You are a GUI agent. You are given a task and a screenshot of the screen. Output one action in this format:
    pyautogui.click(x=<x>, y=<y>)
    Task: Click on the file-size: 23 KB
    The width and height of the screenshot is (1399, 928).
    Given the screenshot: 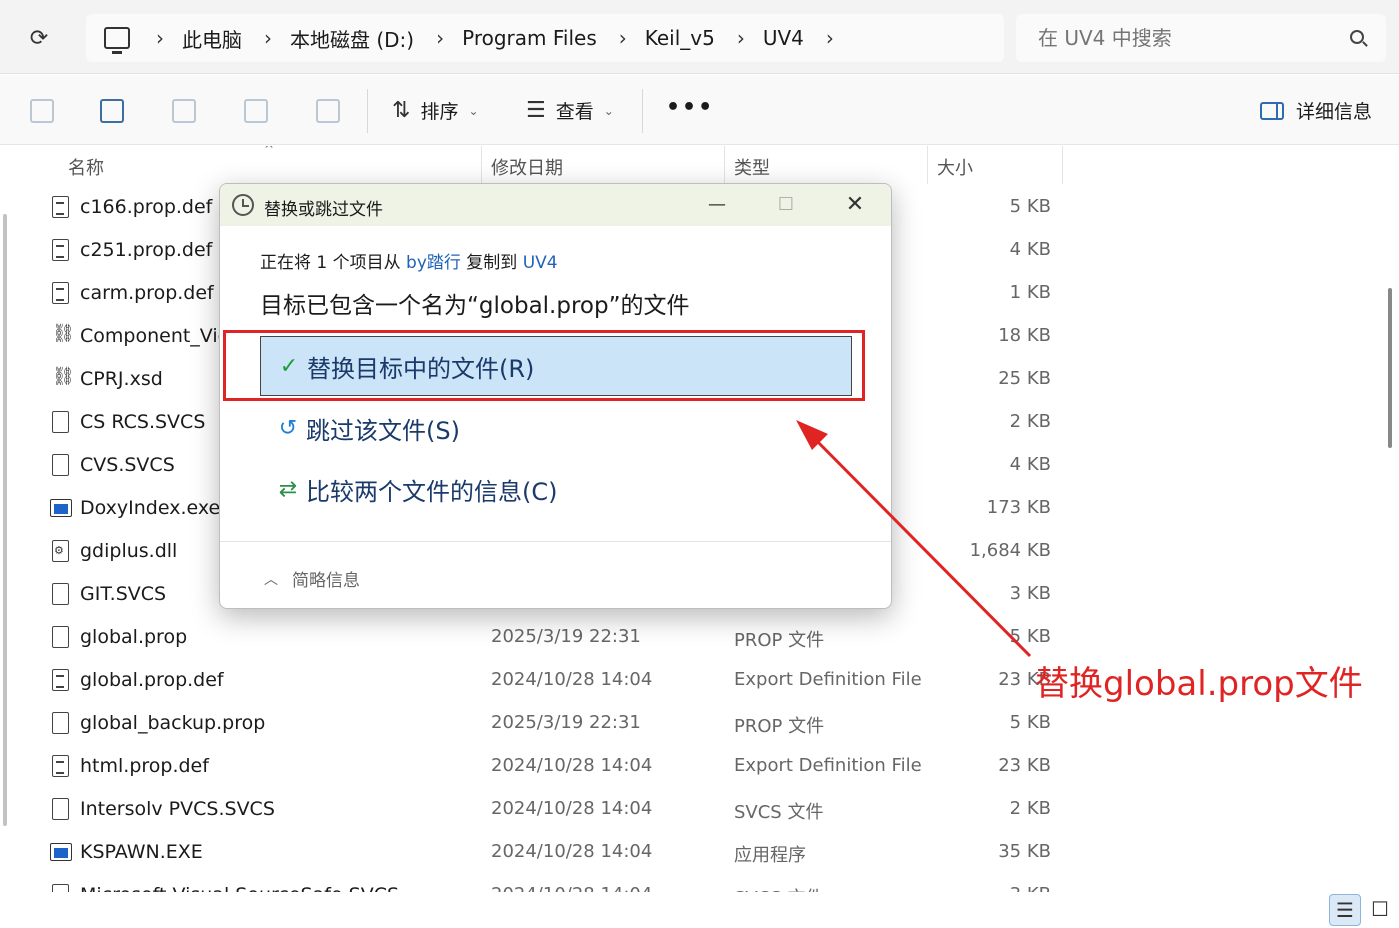 What is the action you would take?
    pyautogui.click(x=1024, y=765)
    